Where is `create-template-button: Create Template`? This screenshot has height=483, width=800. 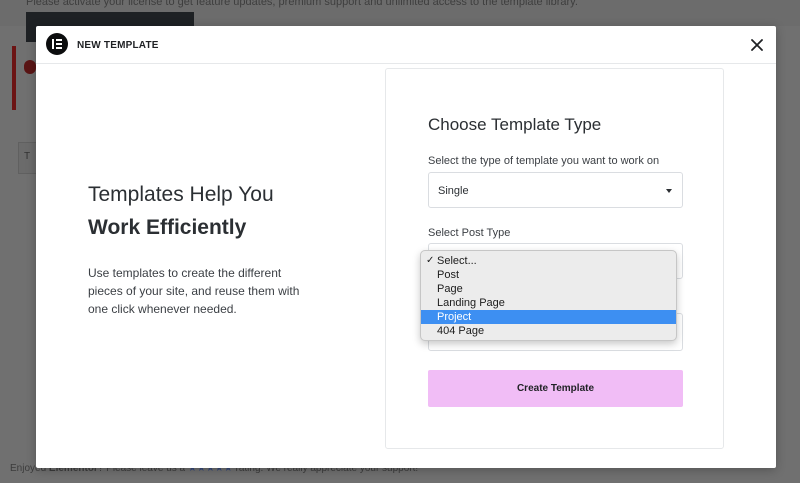 create-template-button: Create Template is located at coordinates (555, 388).